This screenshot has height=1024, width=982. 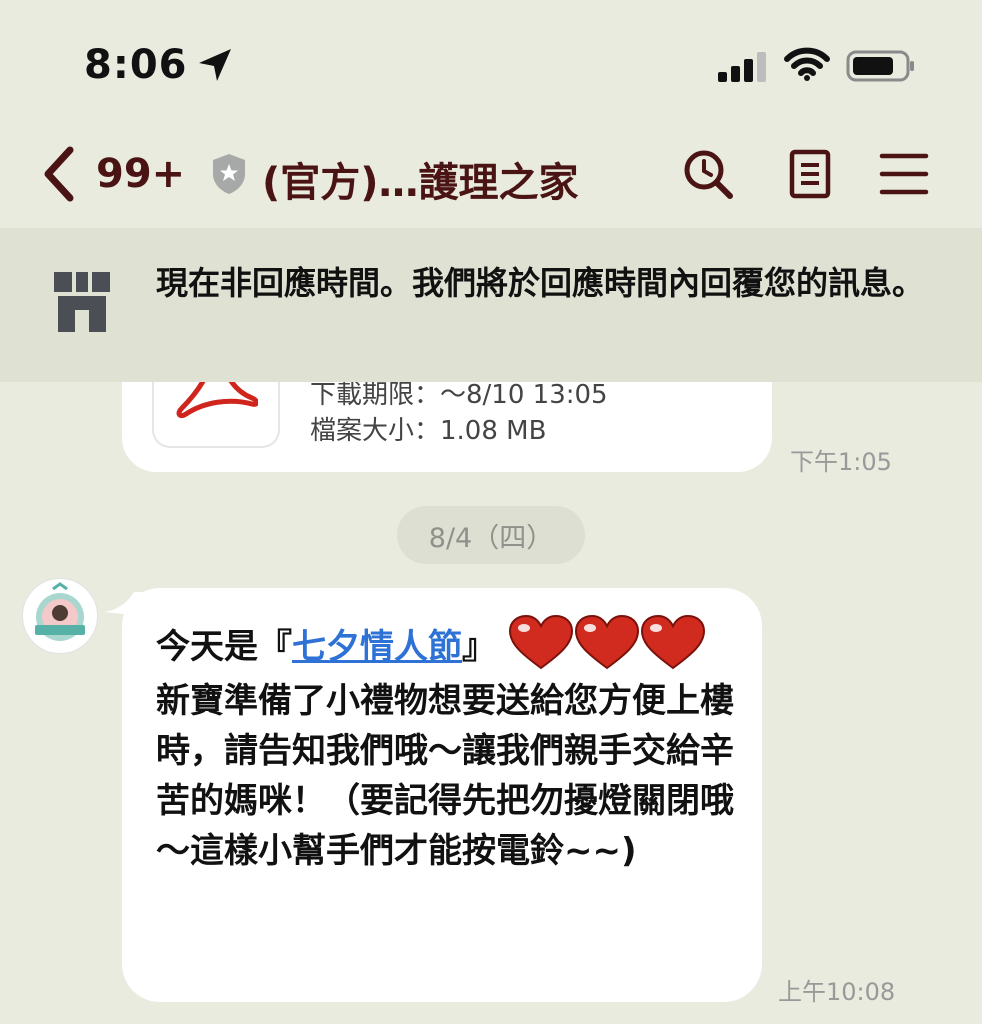 I want to click on verified-shield-icon, so click(x=229, y=174).